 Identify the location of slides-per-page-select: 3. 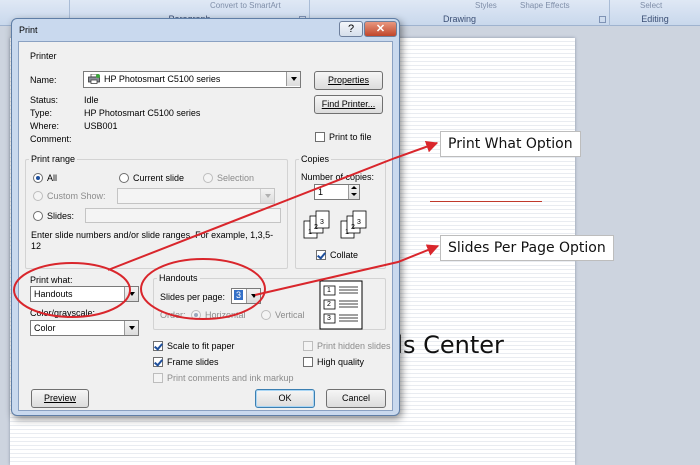
(246, 296).